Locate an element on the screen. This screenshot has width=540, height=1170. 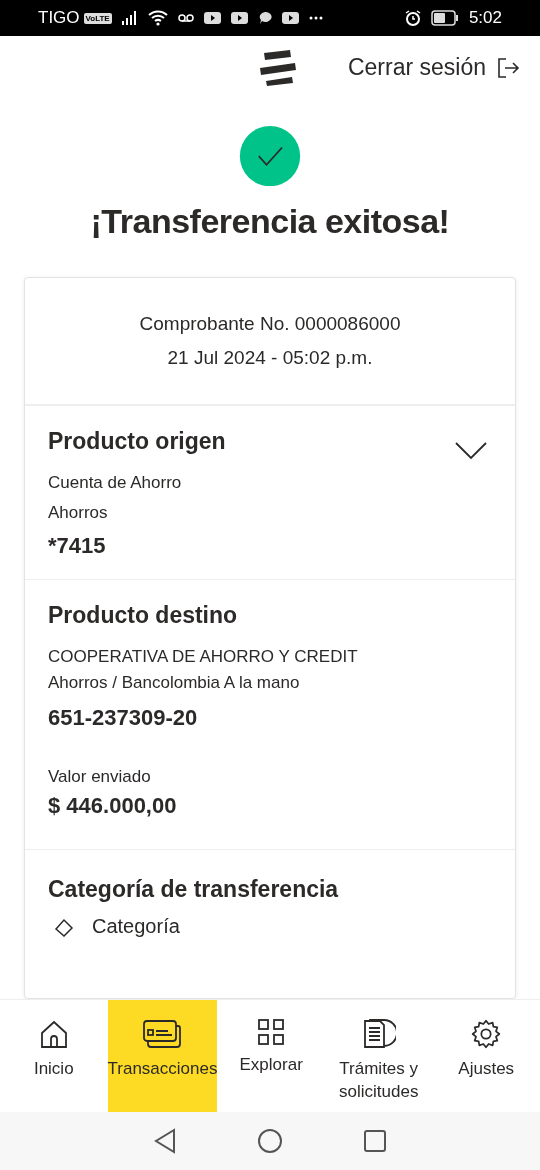
nav-tab: Ajustes is located at coordinates (486, 1056).